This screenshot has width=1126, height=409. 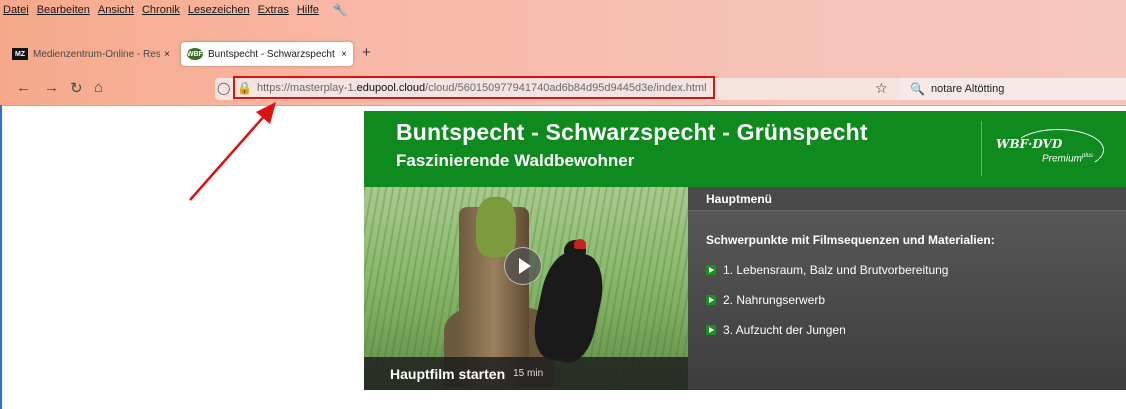 What do you see at coordinates (917, 89) in the screenshot?
I see `search-icon: 🔍` at bounding box center [917, 89].